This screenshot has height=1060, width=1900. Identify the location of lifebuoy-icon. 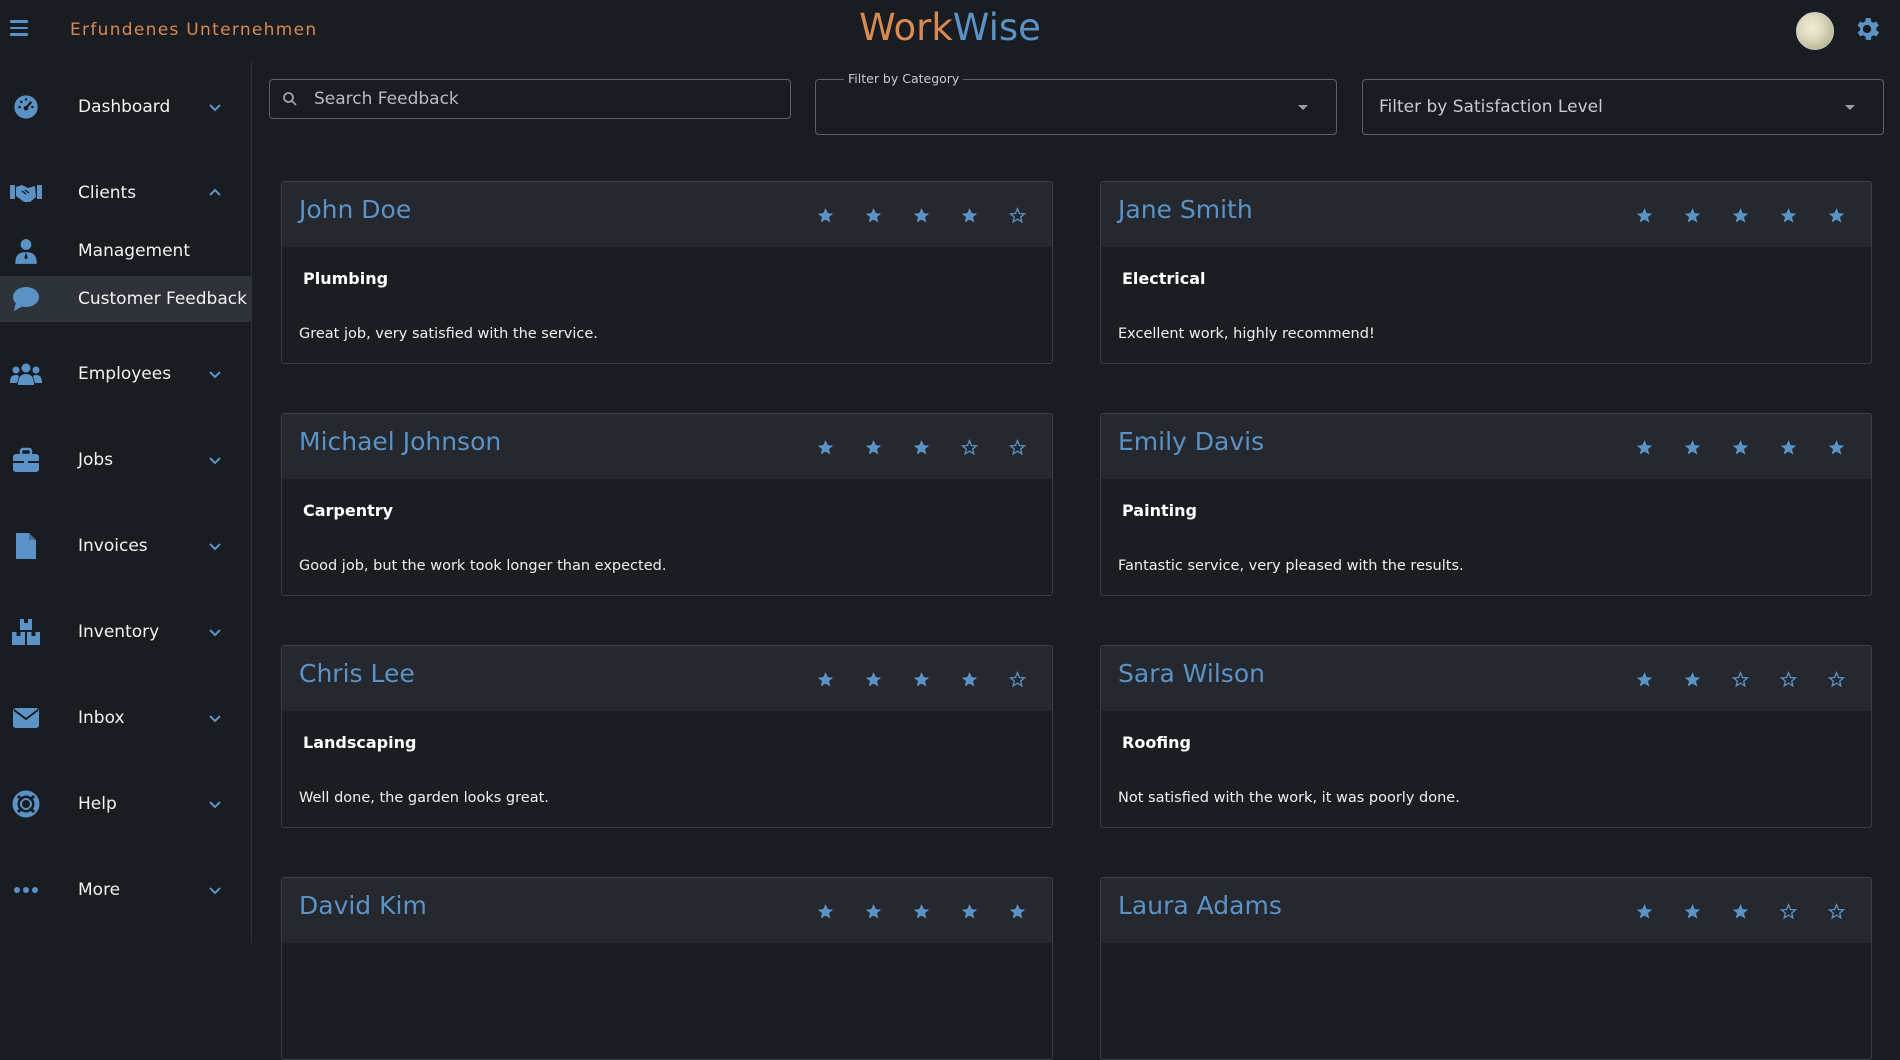
(26, 804).